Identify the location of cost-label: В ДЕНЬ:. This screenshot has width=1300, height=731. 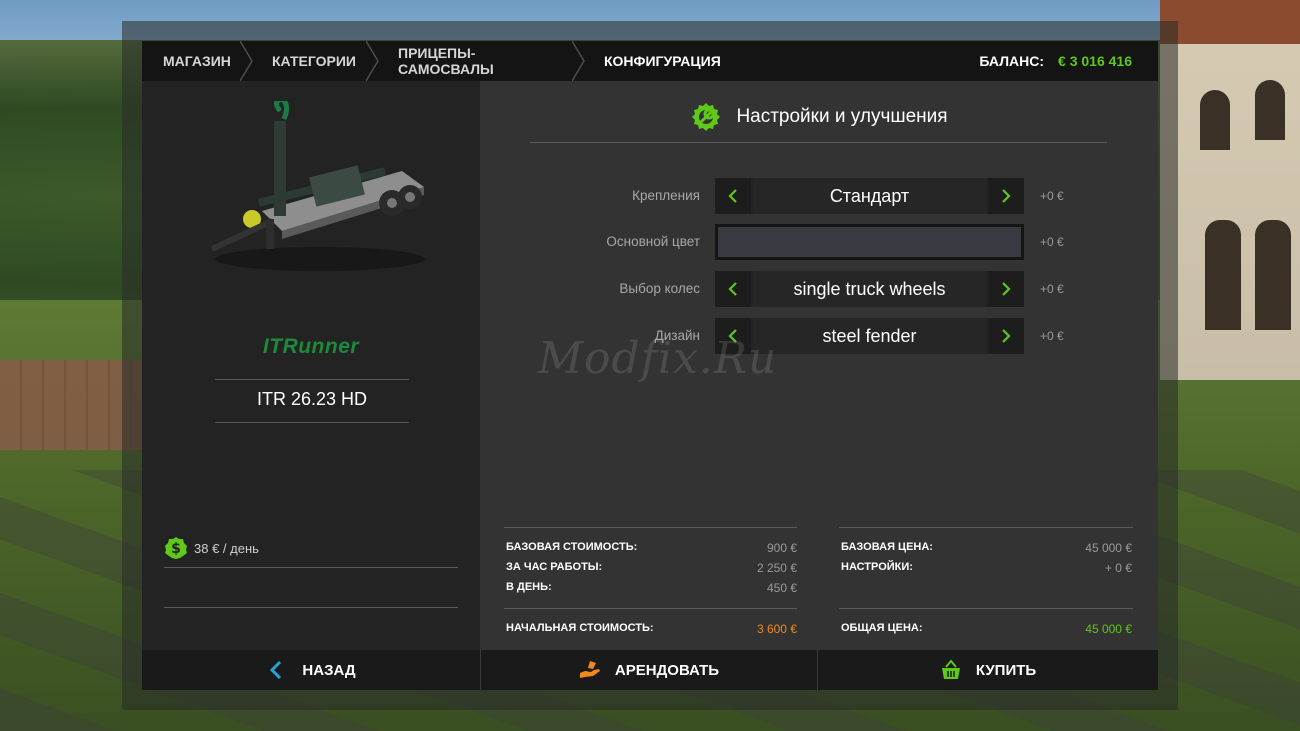
(529, 587).